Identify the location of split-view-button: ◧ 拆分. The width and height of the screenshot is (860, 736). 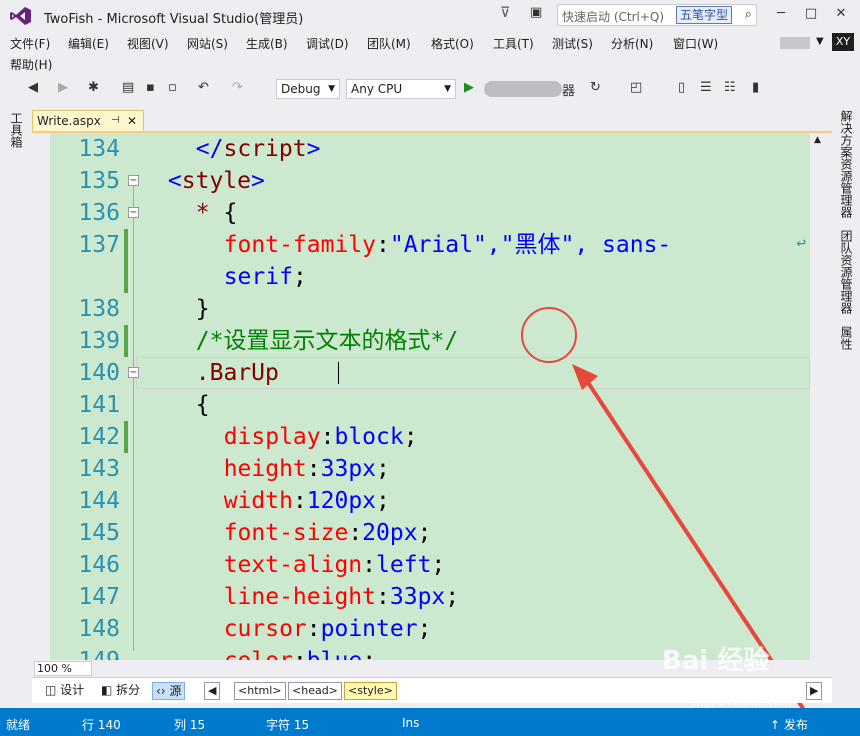
(120, 691).